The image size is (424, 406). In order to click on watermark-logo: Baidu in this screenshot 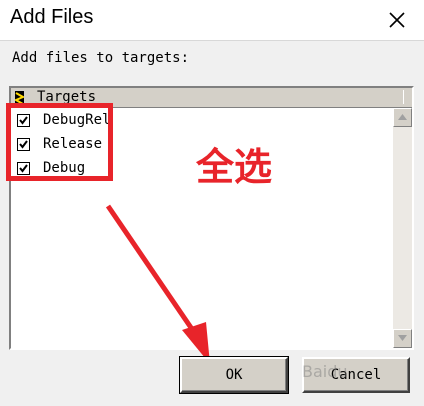, I will do `click(325, 371)`.